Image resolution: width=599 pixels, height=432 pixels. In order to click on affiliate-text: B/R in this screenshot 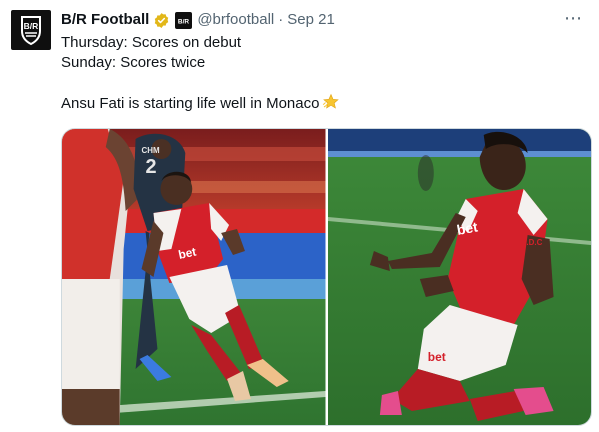, I will do `click(184, 21)`.